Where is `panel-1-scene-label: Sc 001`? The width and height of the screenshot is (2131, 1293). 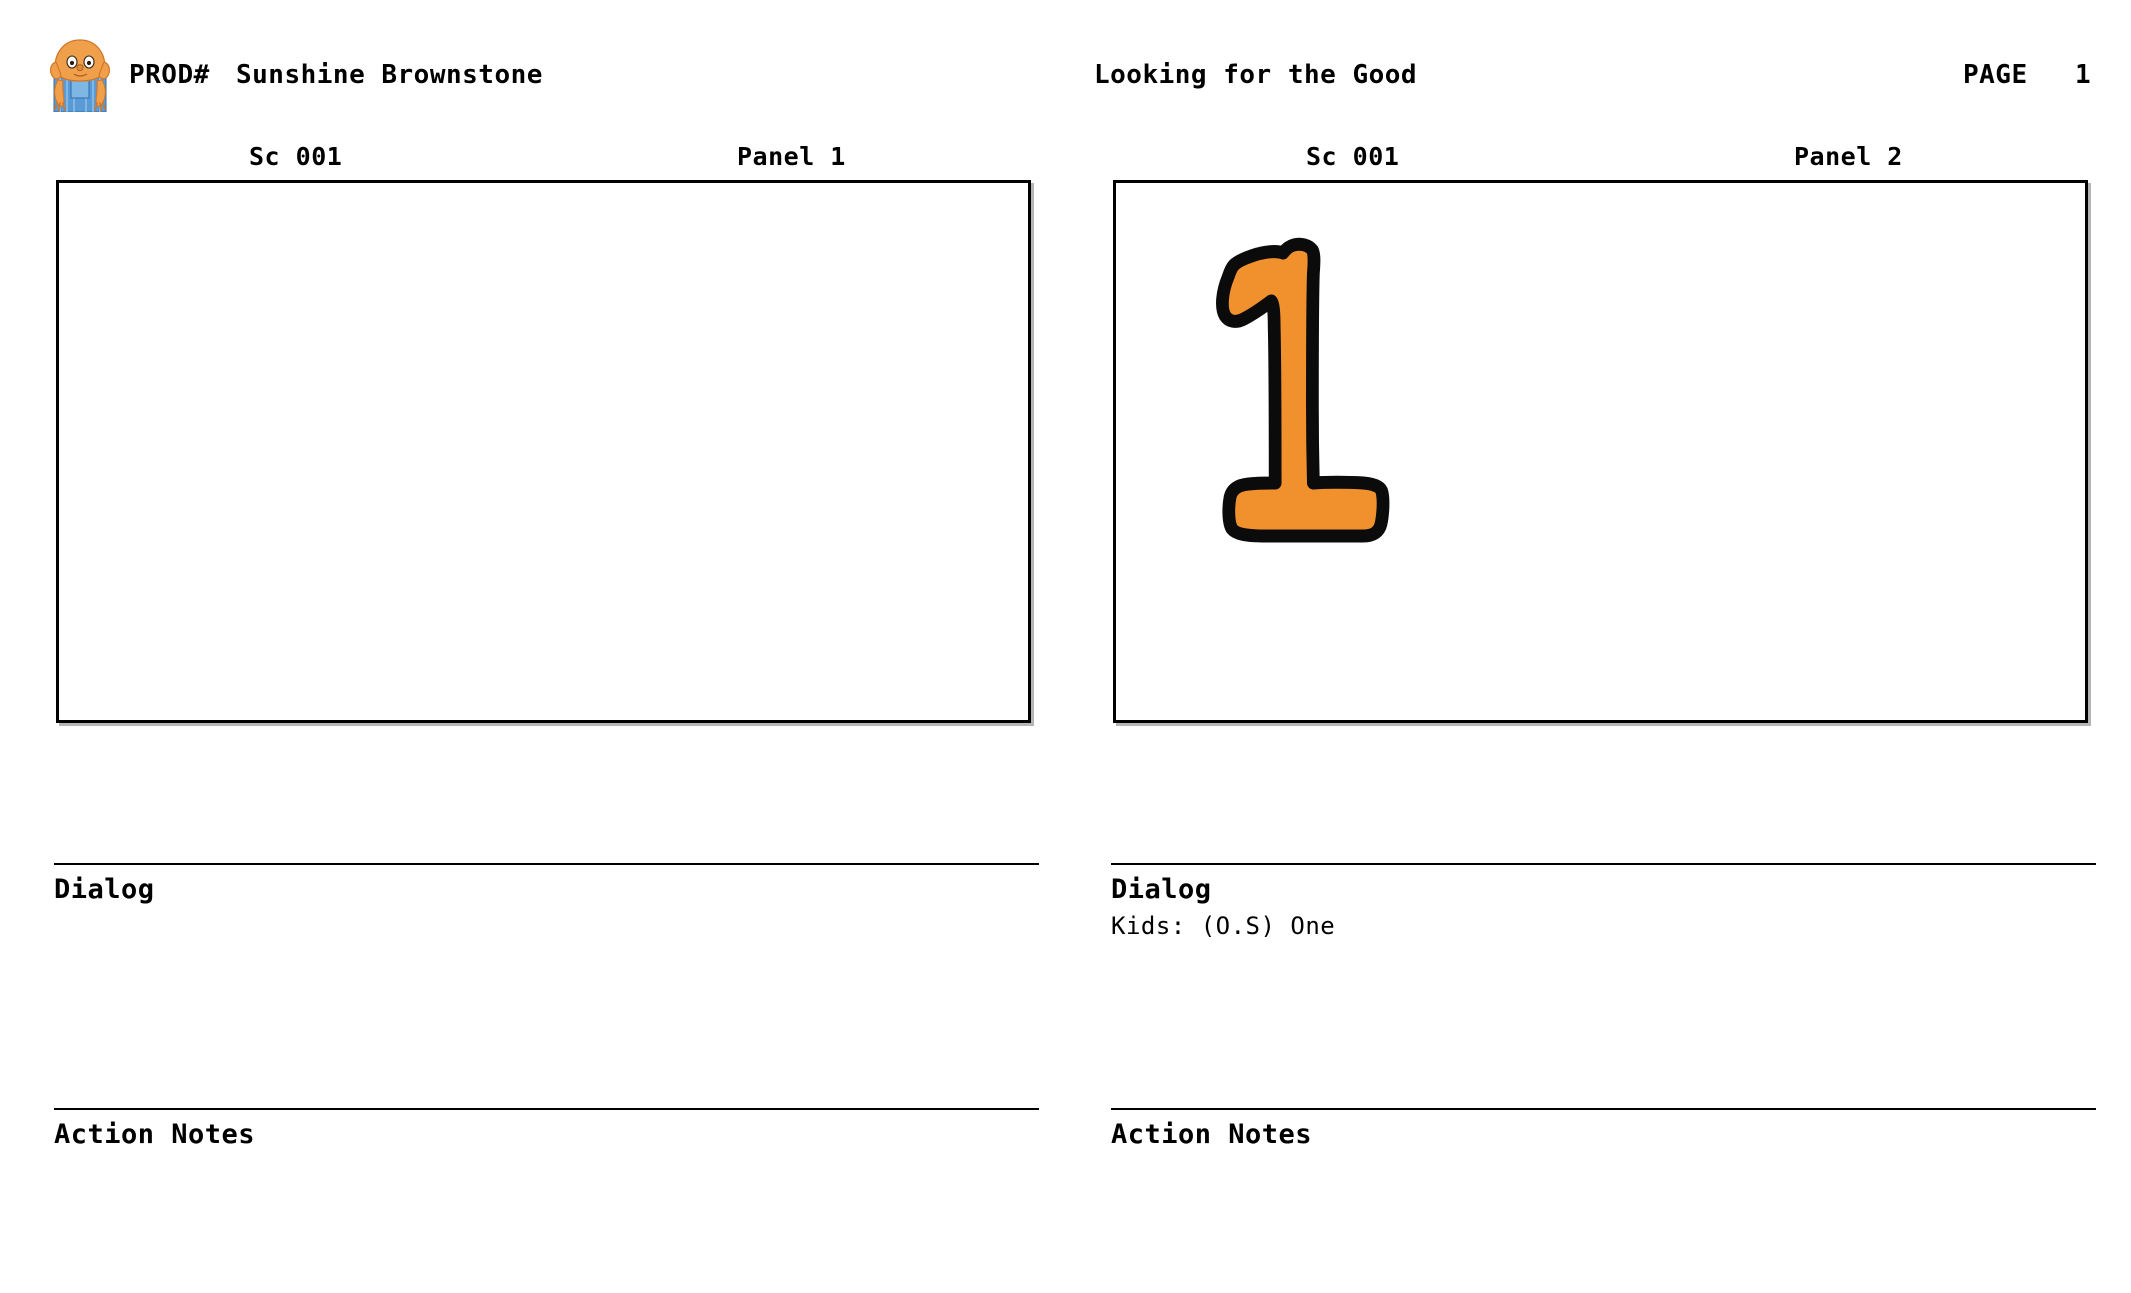 panel-1-scene-label: Sc 001 is located at coordinates (296, 156).